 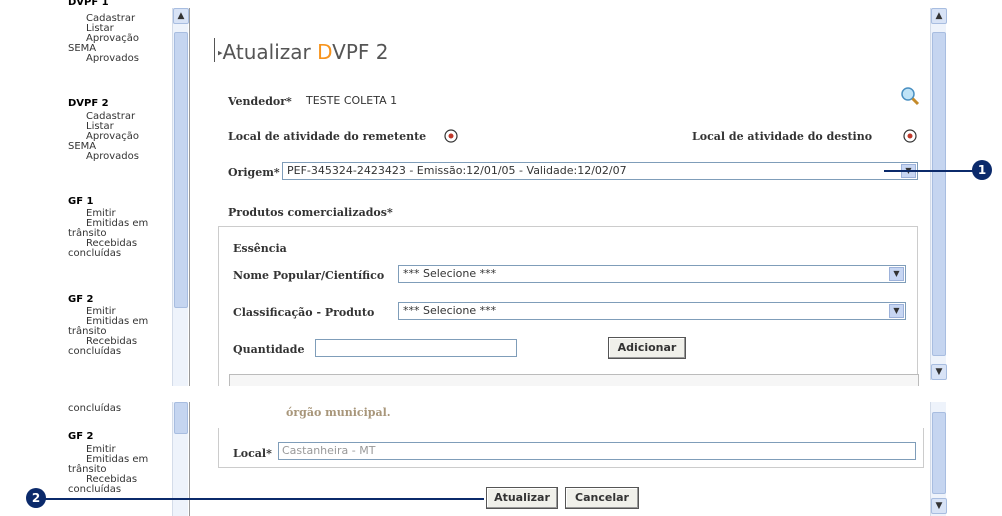 I want to click on form-scrollbar: ▲ ▼, so click(x=938, y=194).